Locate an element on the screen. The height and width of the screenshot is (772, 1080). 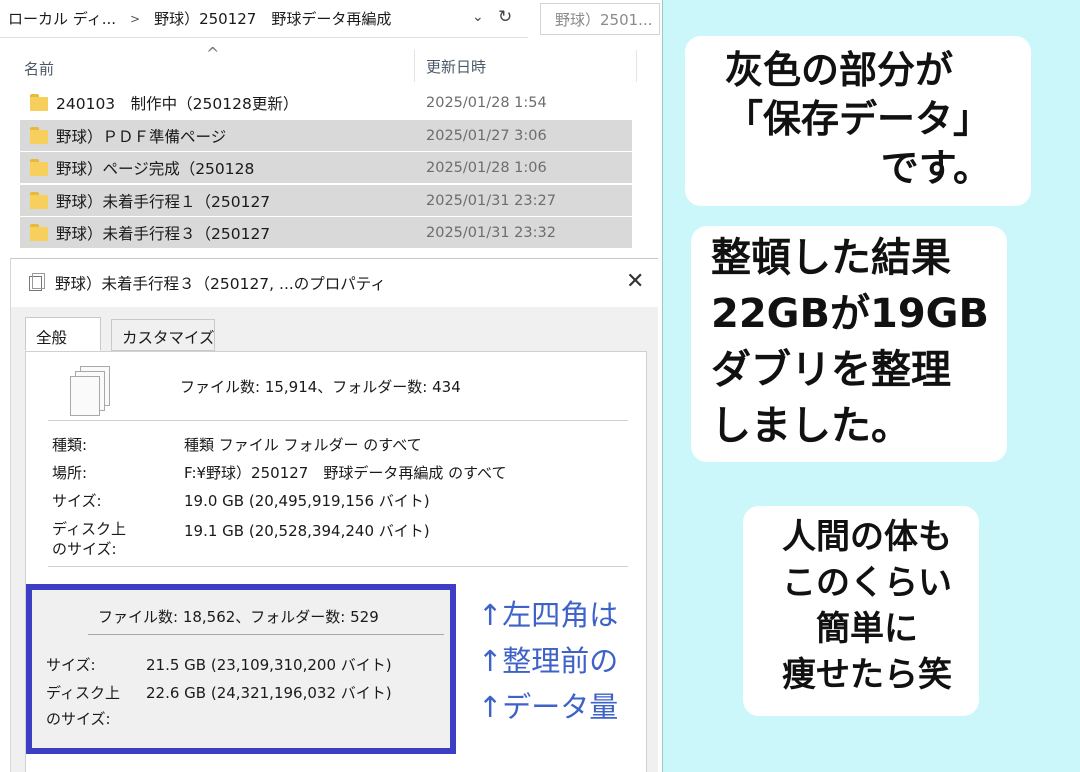
caption-line: 「保存データ」 is located at coordinates (858, 119).